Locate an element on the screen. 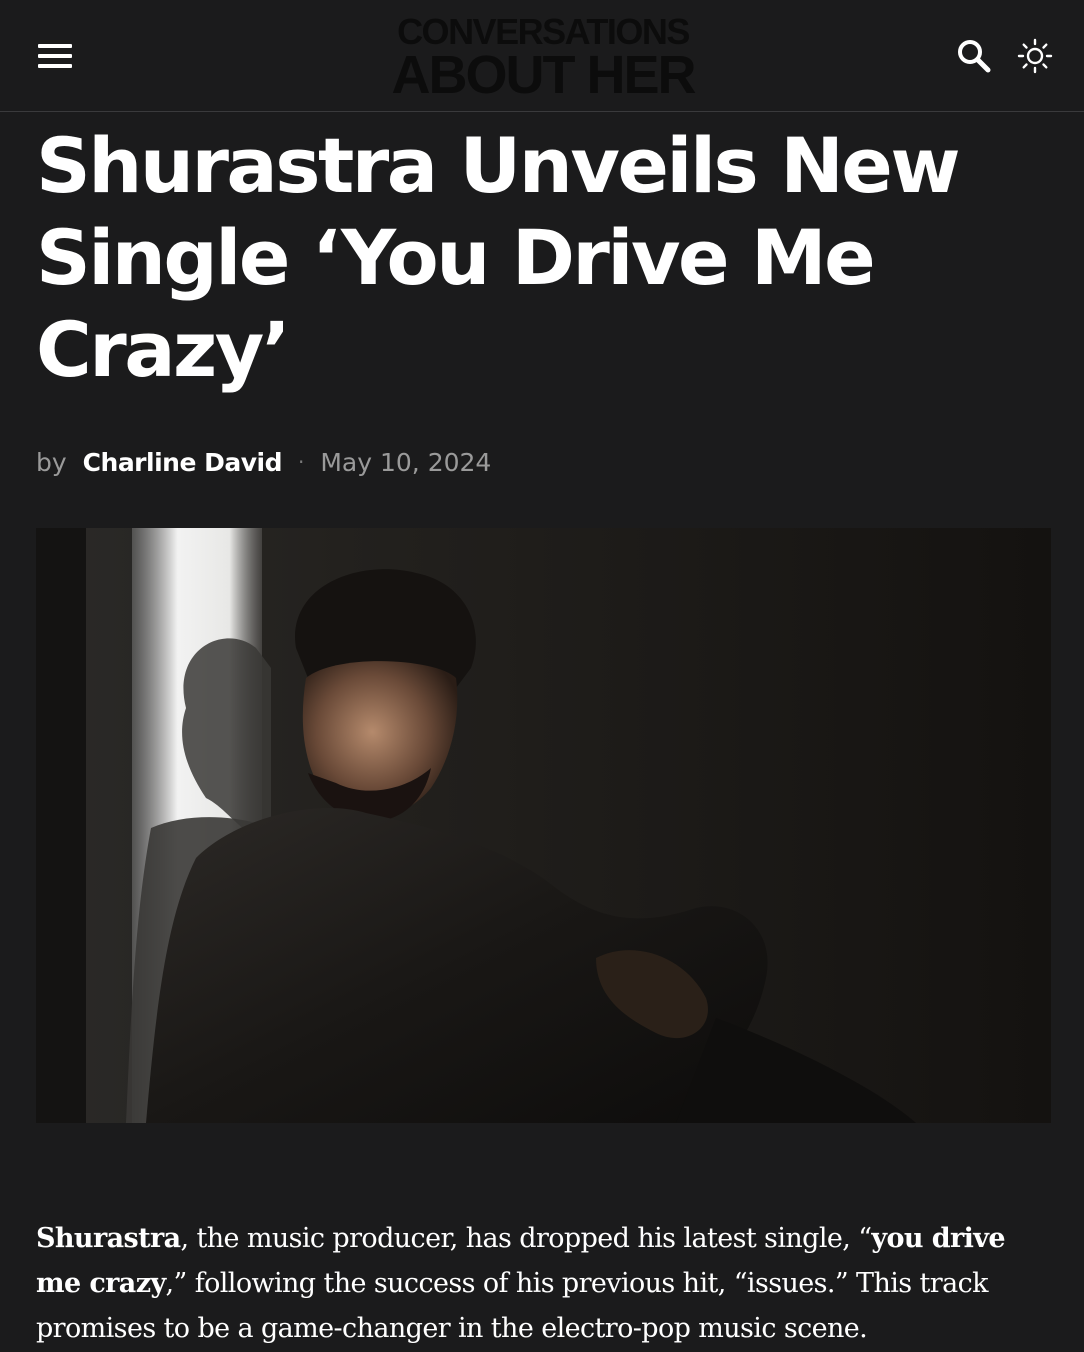  site-header: CONVERSATIONS ABOUT HER is located at coordinates (542, 56).